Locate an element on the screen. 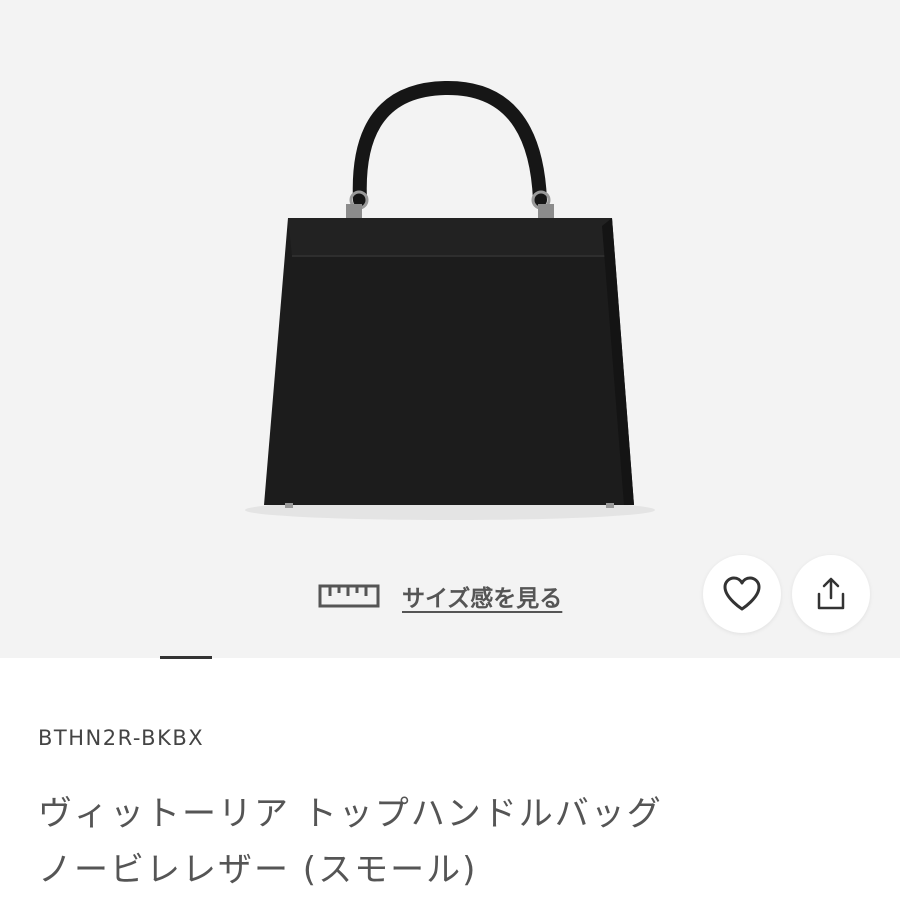  size-guide-link: サイズ感を見る is located at coordinates (440, 596).